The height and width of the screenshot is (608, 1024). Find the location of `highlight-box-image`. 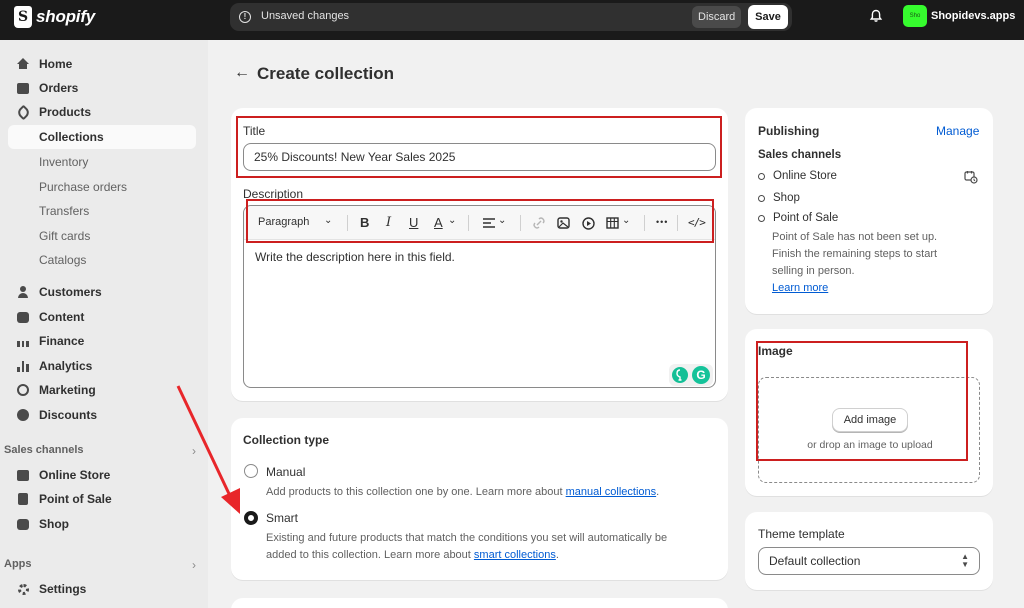

highlight-box-image is located at coordinates (862, 401).